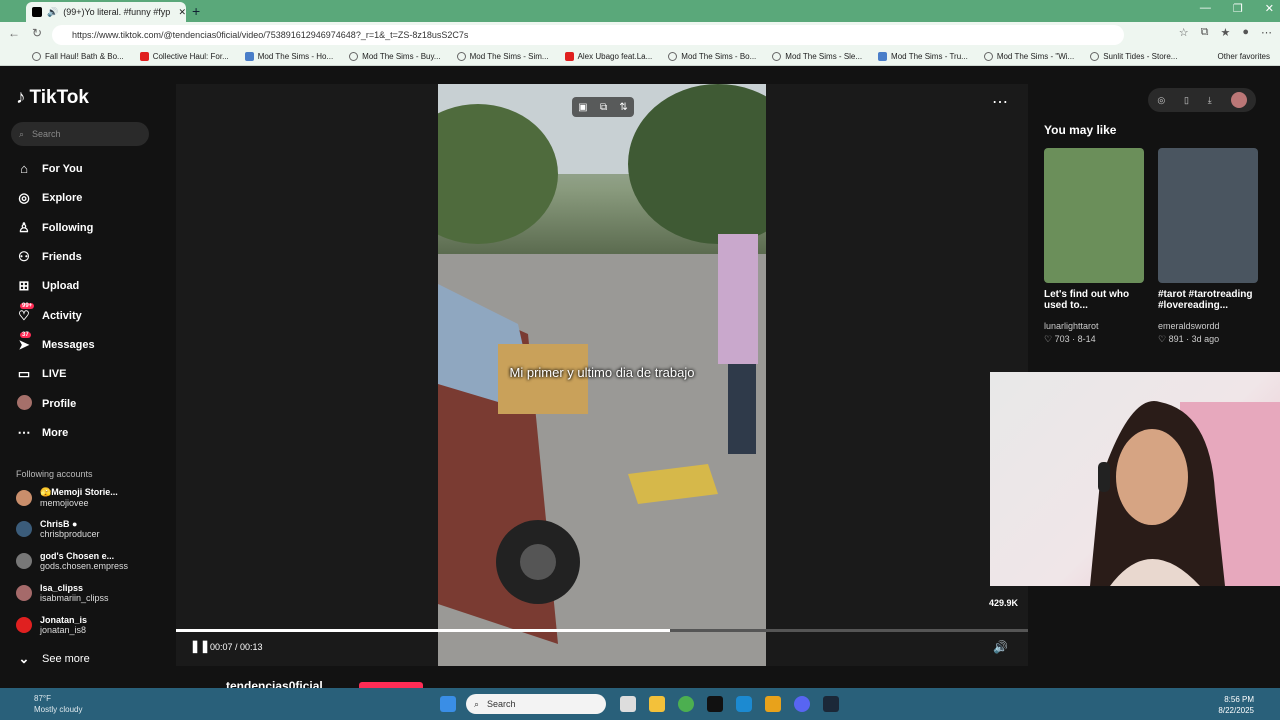 The width and height of the screenshot is (1280, 720). I want to click on following-account: Isa_clipss isabmariin_clipss, so click(62, 593).